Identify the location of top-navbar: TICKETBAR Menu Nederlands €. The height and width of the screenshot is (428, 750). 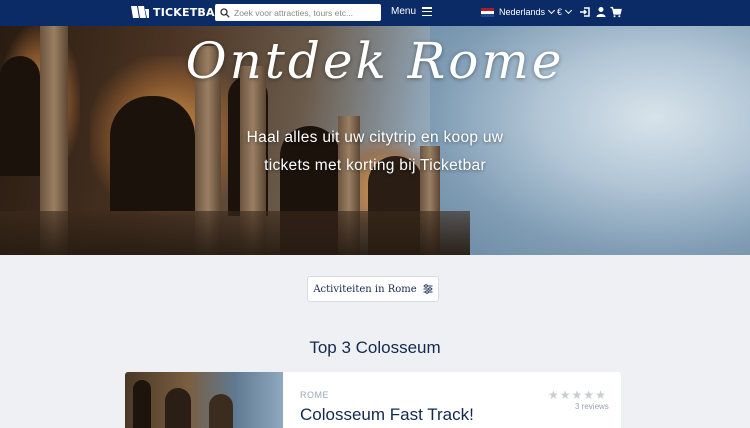
(375, 13).